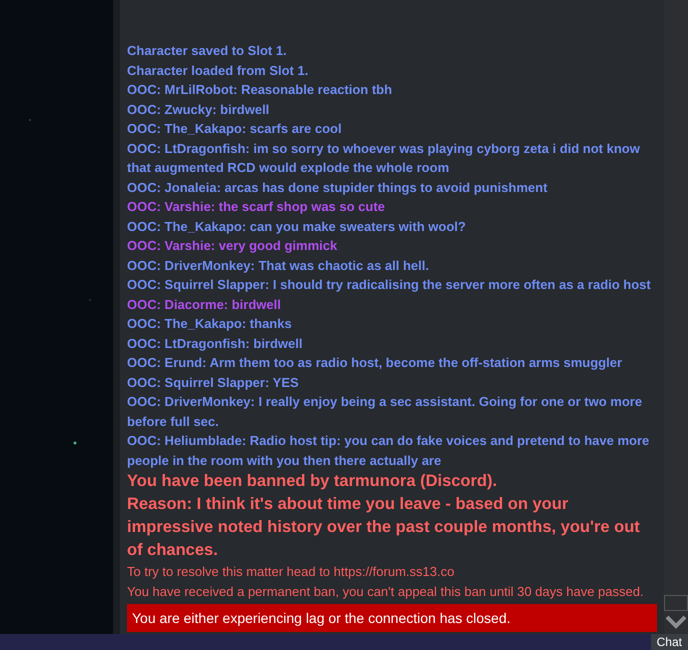 The image size is (688, 650). Describe the element at coordinates (386, 592) in the screenshot. I see `notice-message: You have received a permanent ban, you can't appeal this ban until 30 days have passed.` at that location.